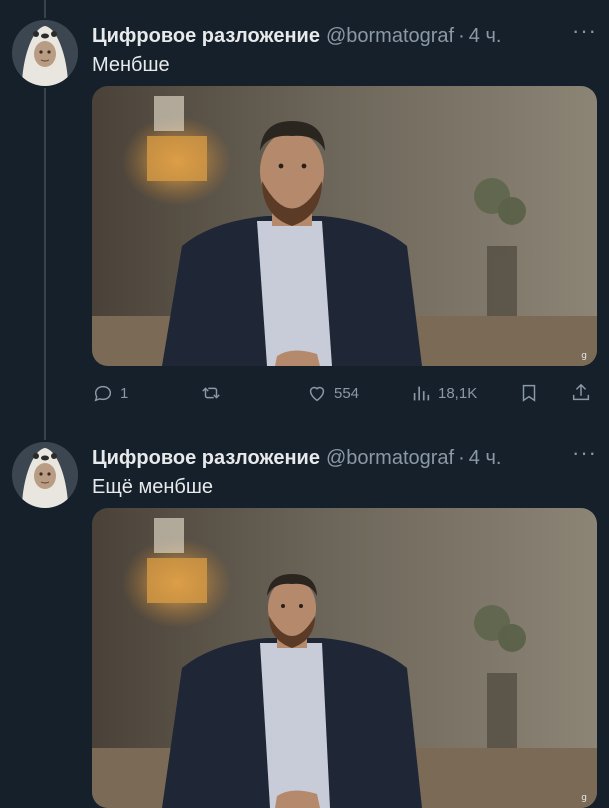 The width and height of the screenshot is (609, 808). Describe the element at coordinates (124, 393) in the screenshot. I see `reply-count: 1` at that location.